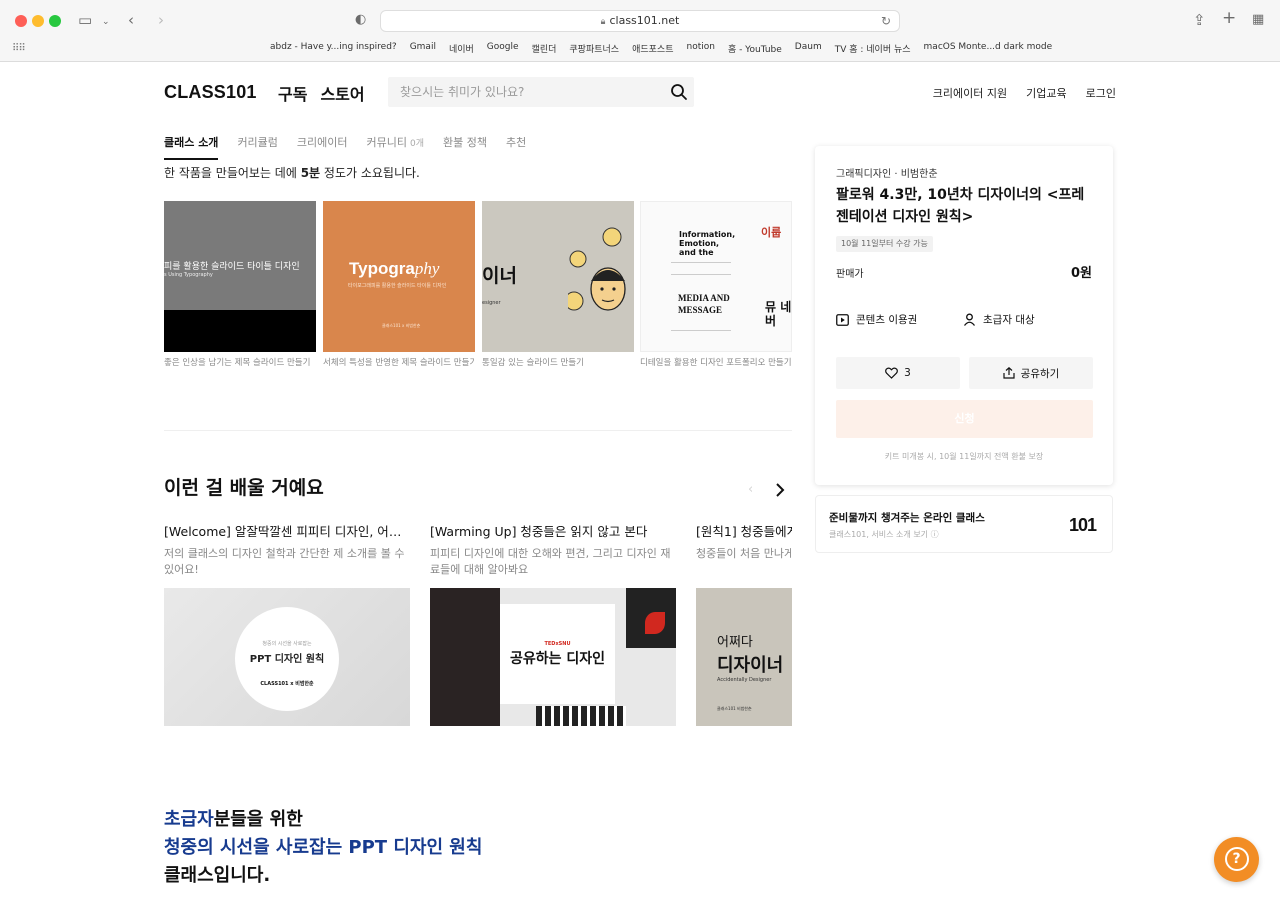 The width and height of the screenshot is (1280, 905). Describe the element at coordinates (550, 561) in the screenshot. I see `lesson-desc: 피피티 디자인에 대한 오해와 편견, 그리고 디자인 재료들에 대해 알아봐요` at that location.